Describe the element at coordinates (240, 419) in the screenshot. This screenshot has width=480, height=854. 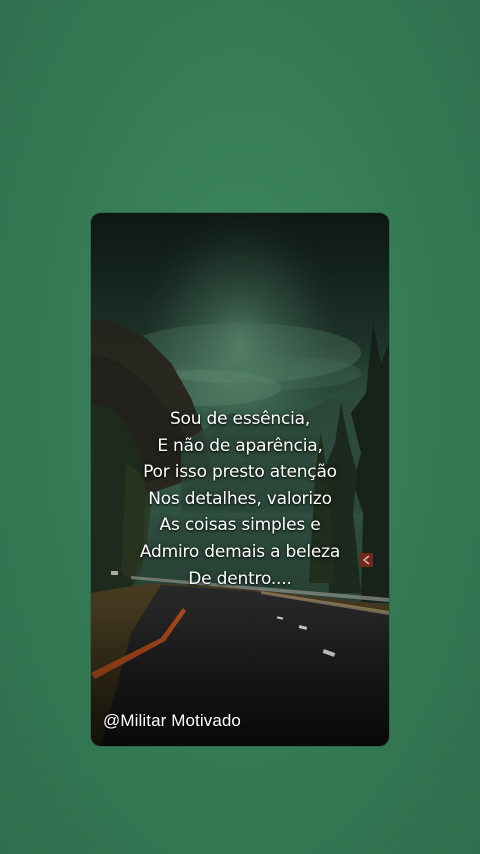
I see `quote-line: Sou de essência,` at that location.